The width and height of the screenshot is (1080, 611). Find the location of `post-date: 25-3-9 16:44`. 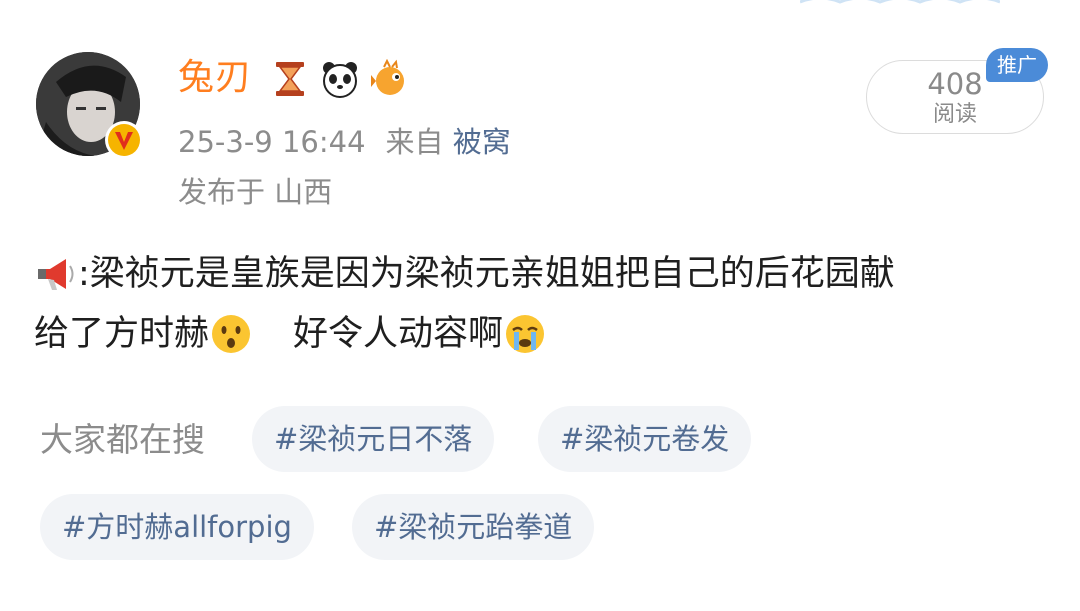

post-date: 25-3-9 16:44 is located at coordinates (272, 142).